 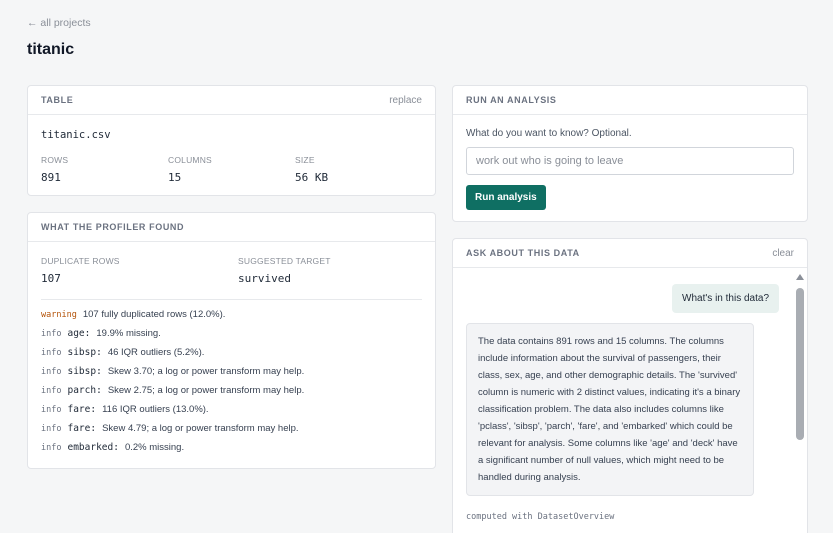 What do you see at coordinates (84, 390) in the screenshot?
I see `finding-column: parch:` at bounding box center [84, 390].